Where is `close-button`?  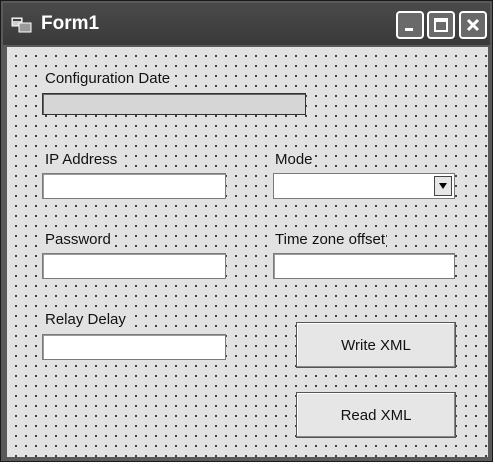
close-button is located at coordinates (473, 25).